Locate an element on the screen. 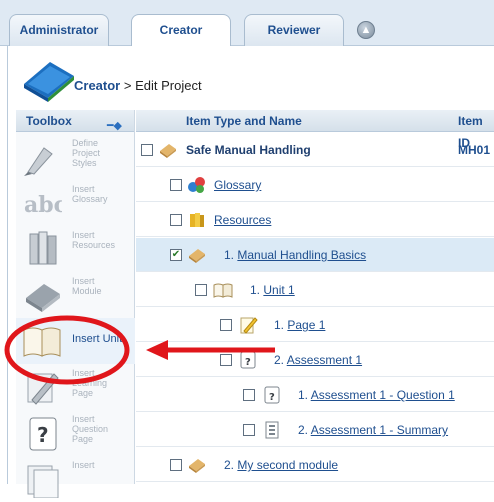 The width and height of the screenshot is (494, 502). tool-insert-module: Insert Module is located at coordinates (75, 295).